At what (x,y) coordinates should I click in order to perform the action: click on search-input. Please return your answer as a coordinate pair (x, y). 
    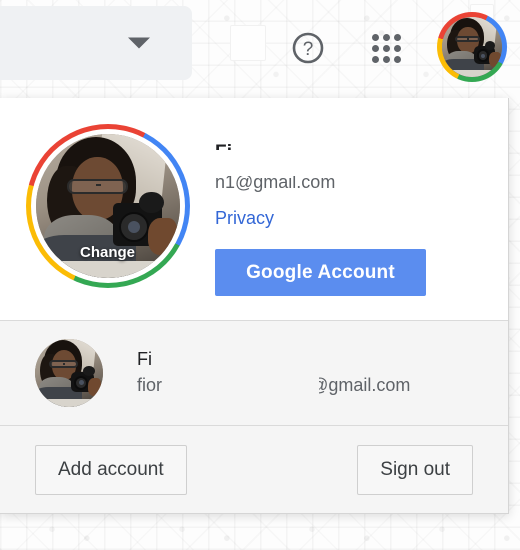
    Looking at the image, I should click on (96, 43).